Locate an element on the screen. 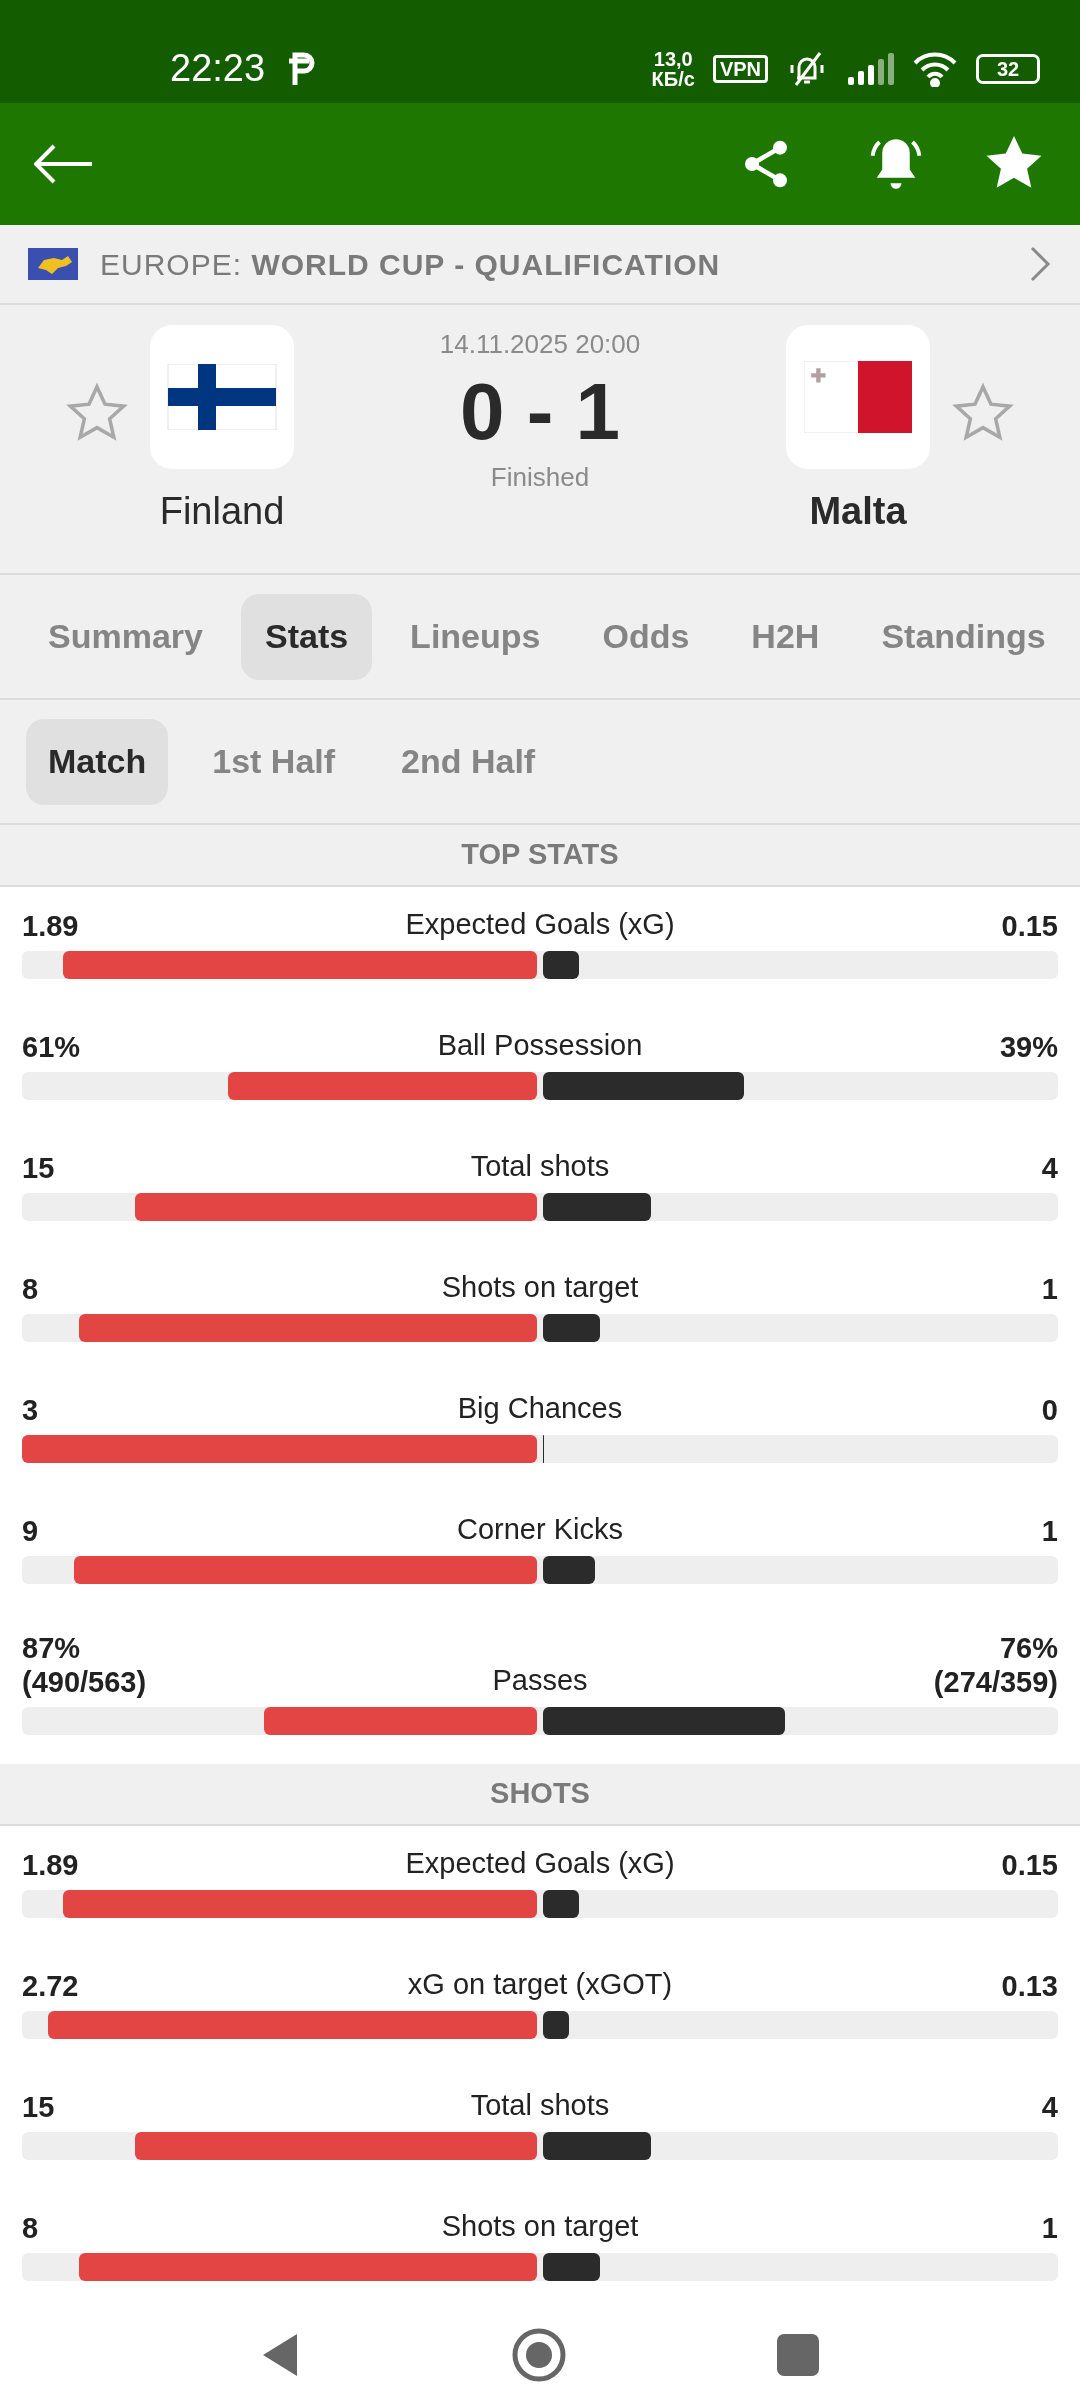 This screenshot has height=2400, width=1080. malta-flag-icon is located at coordinates (858, 397).